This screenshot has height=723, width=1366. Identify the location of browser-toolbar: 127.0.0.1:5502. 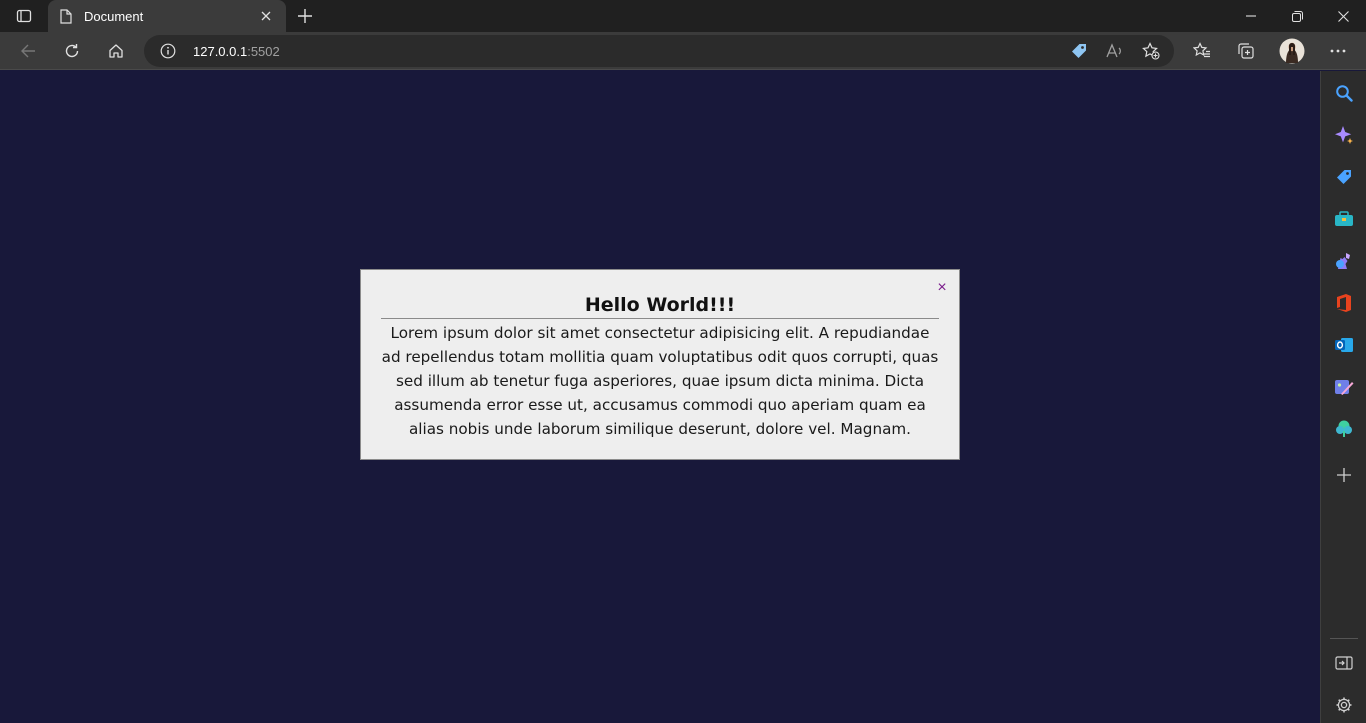
(683, 51).